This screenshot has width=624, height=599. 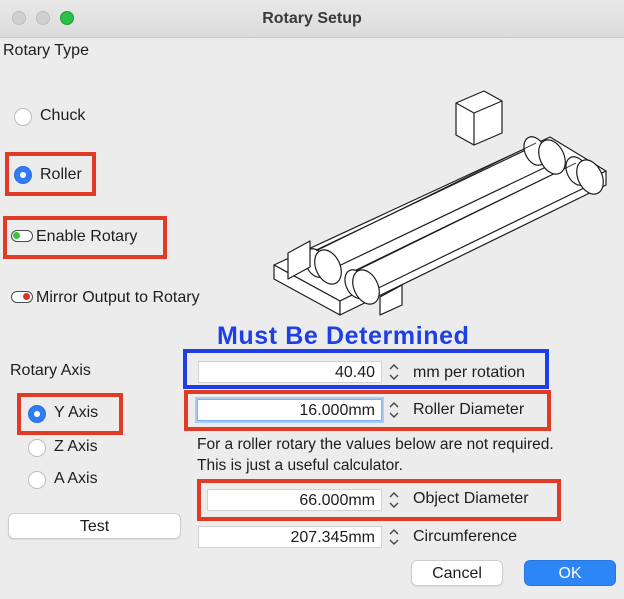 I want to click on a-axis-radio, so click(x=37, y=480).